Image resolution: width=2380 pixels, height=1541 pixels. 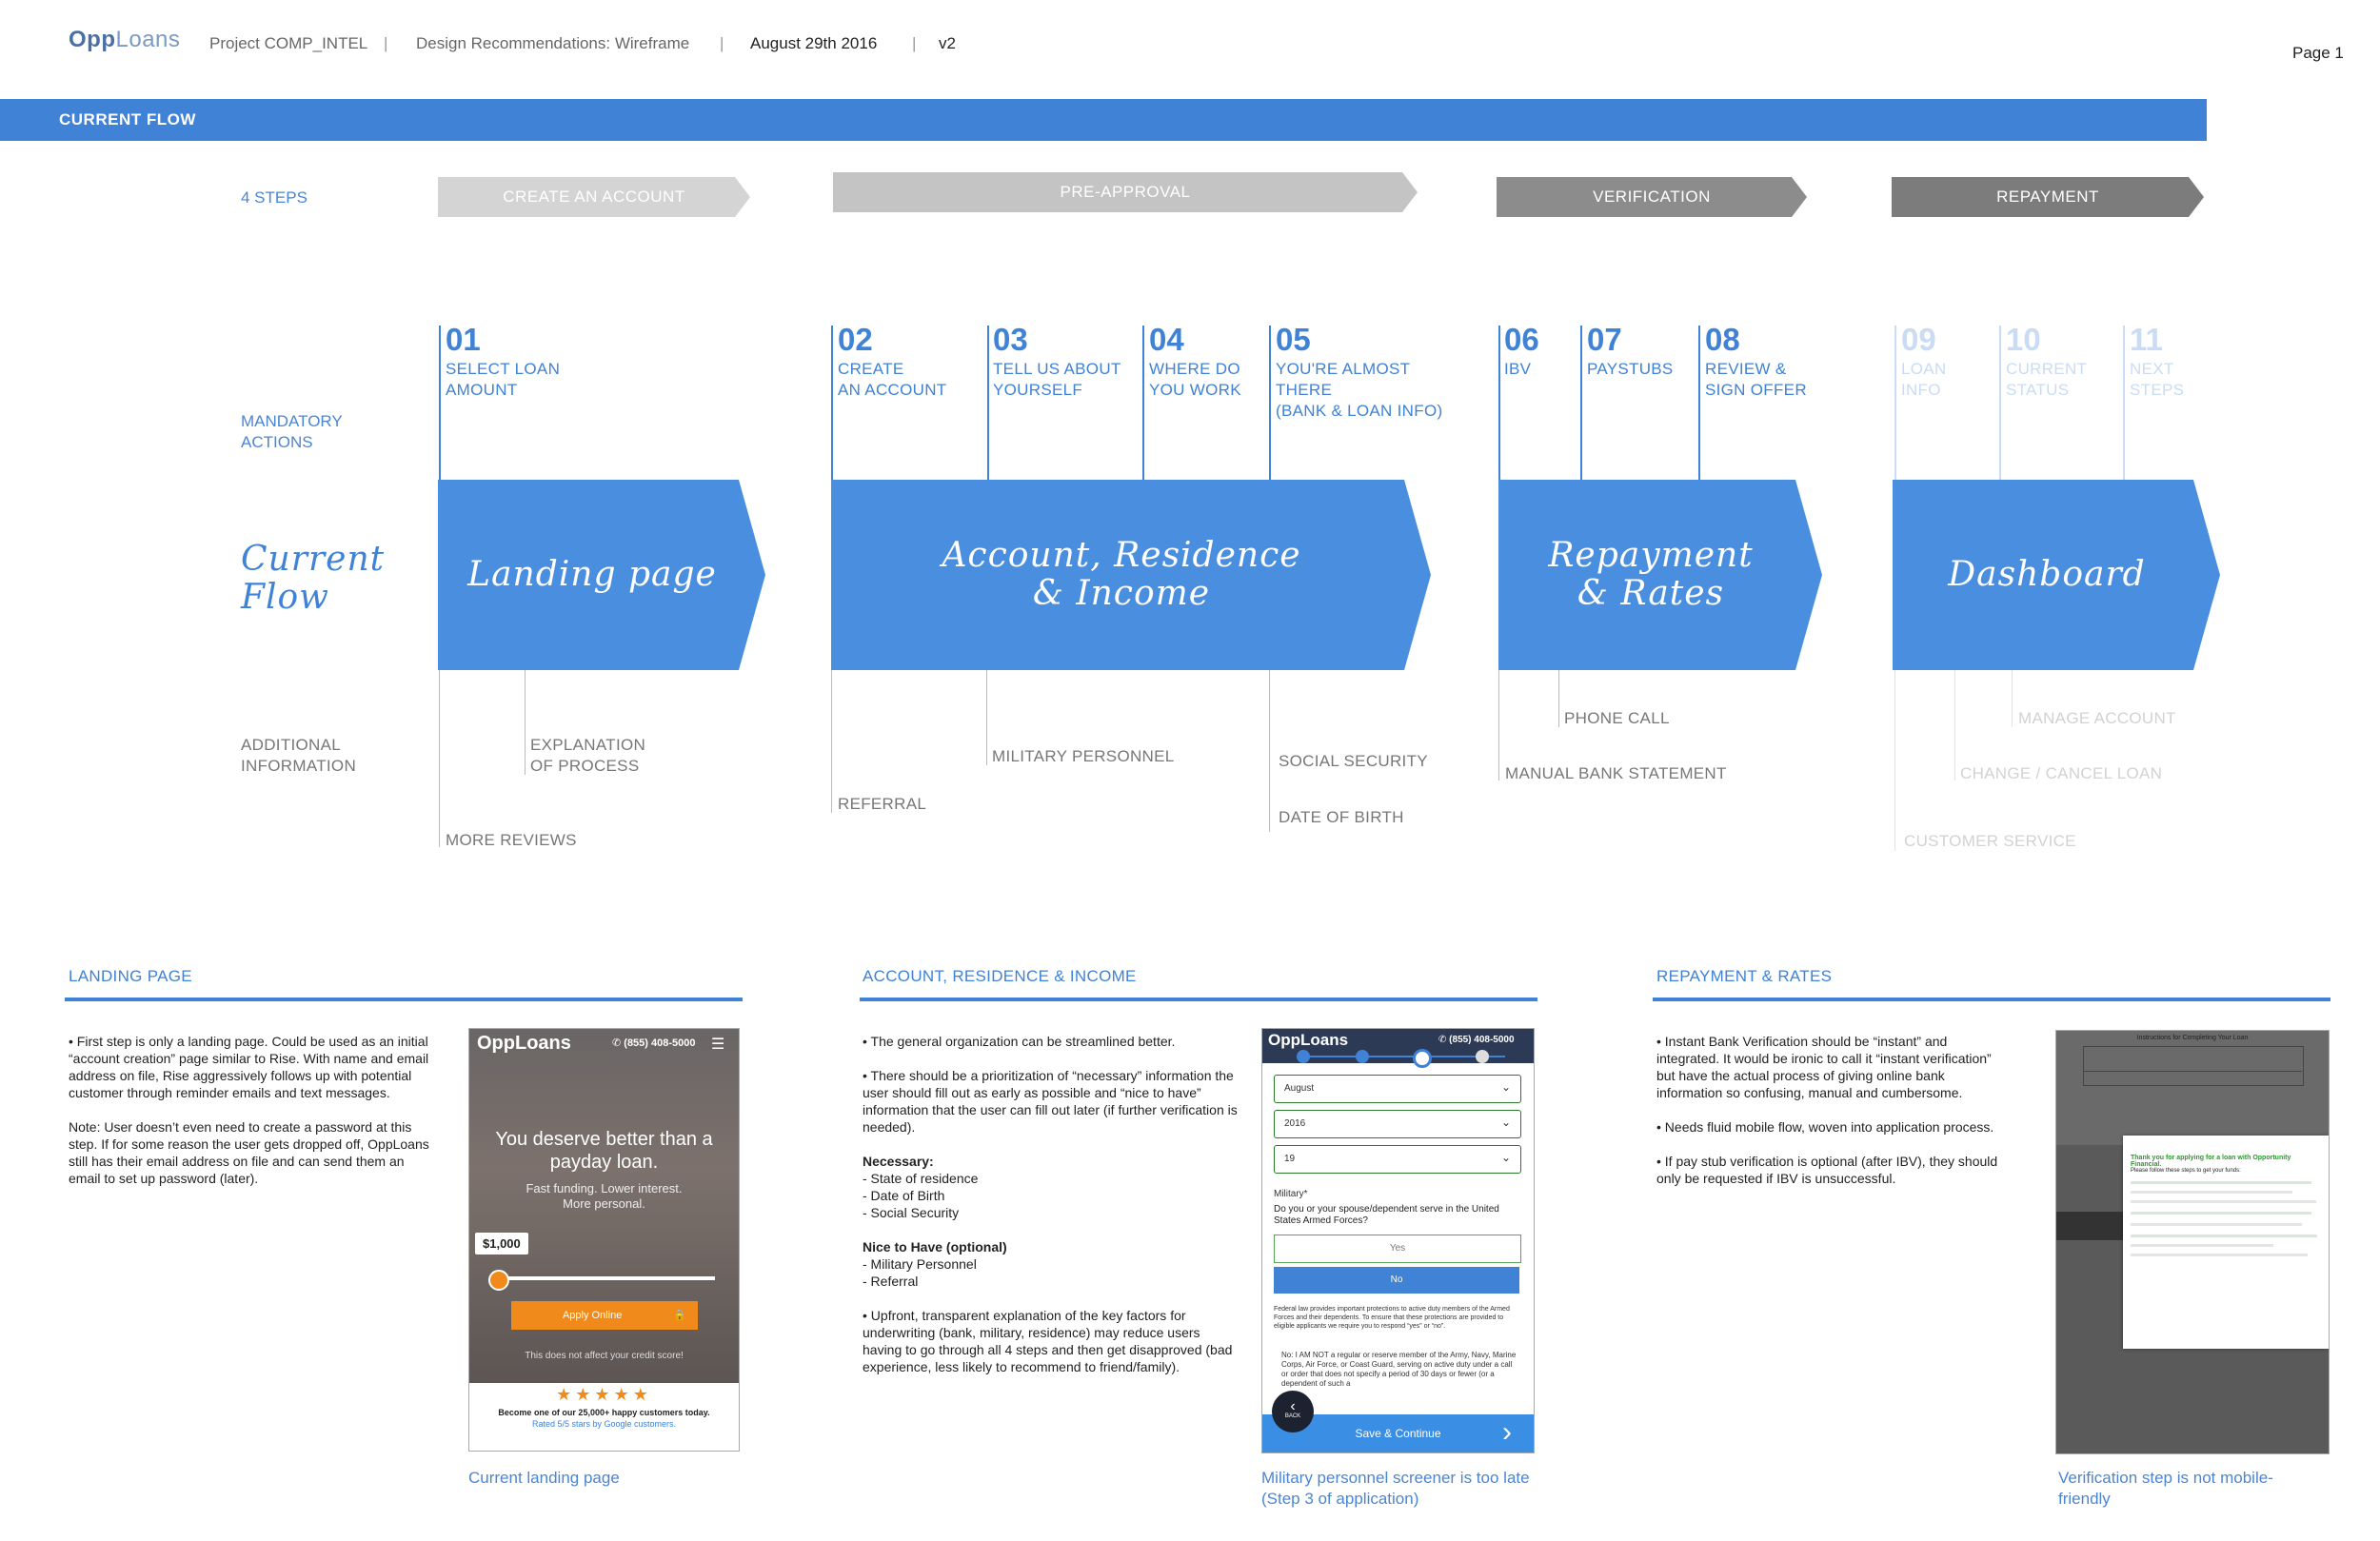 What do you see at coordinates (604, 1356) in the screenshot?
I see `credit-score-note: This does not affect your credit score!` at bounding box center [604, 1356].